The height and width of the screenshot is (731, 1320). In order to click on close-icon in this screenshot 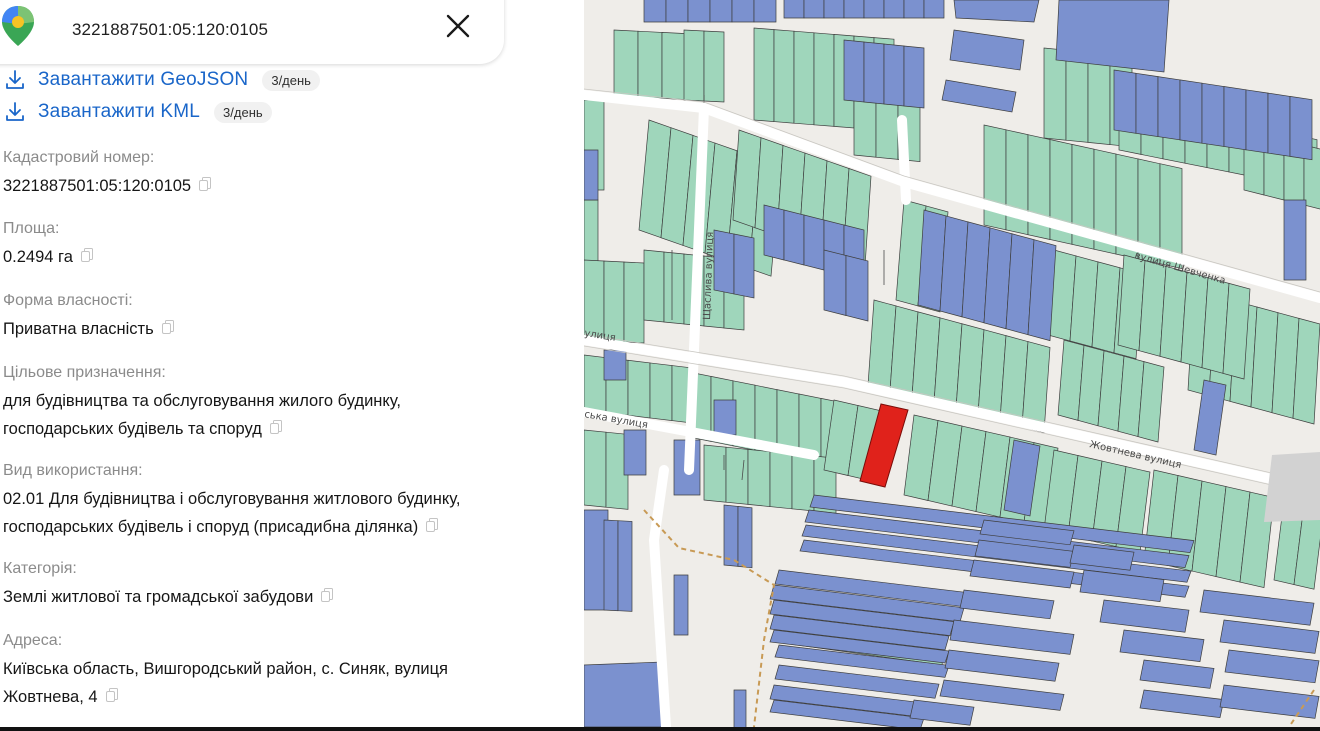, I will do `click(458, 26)`.